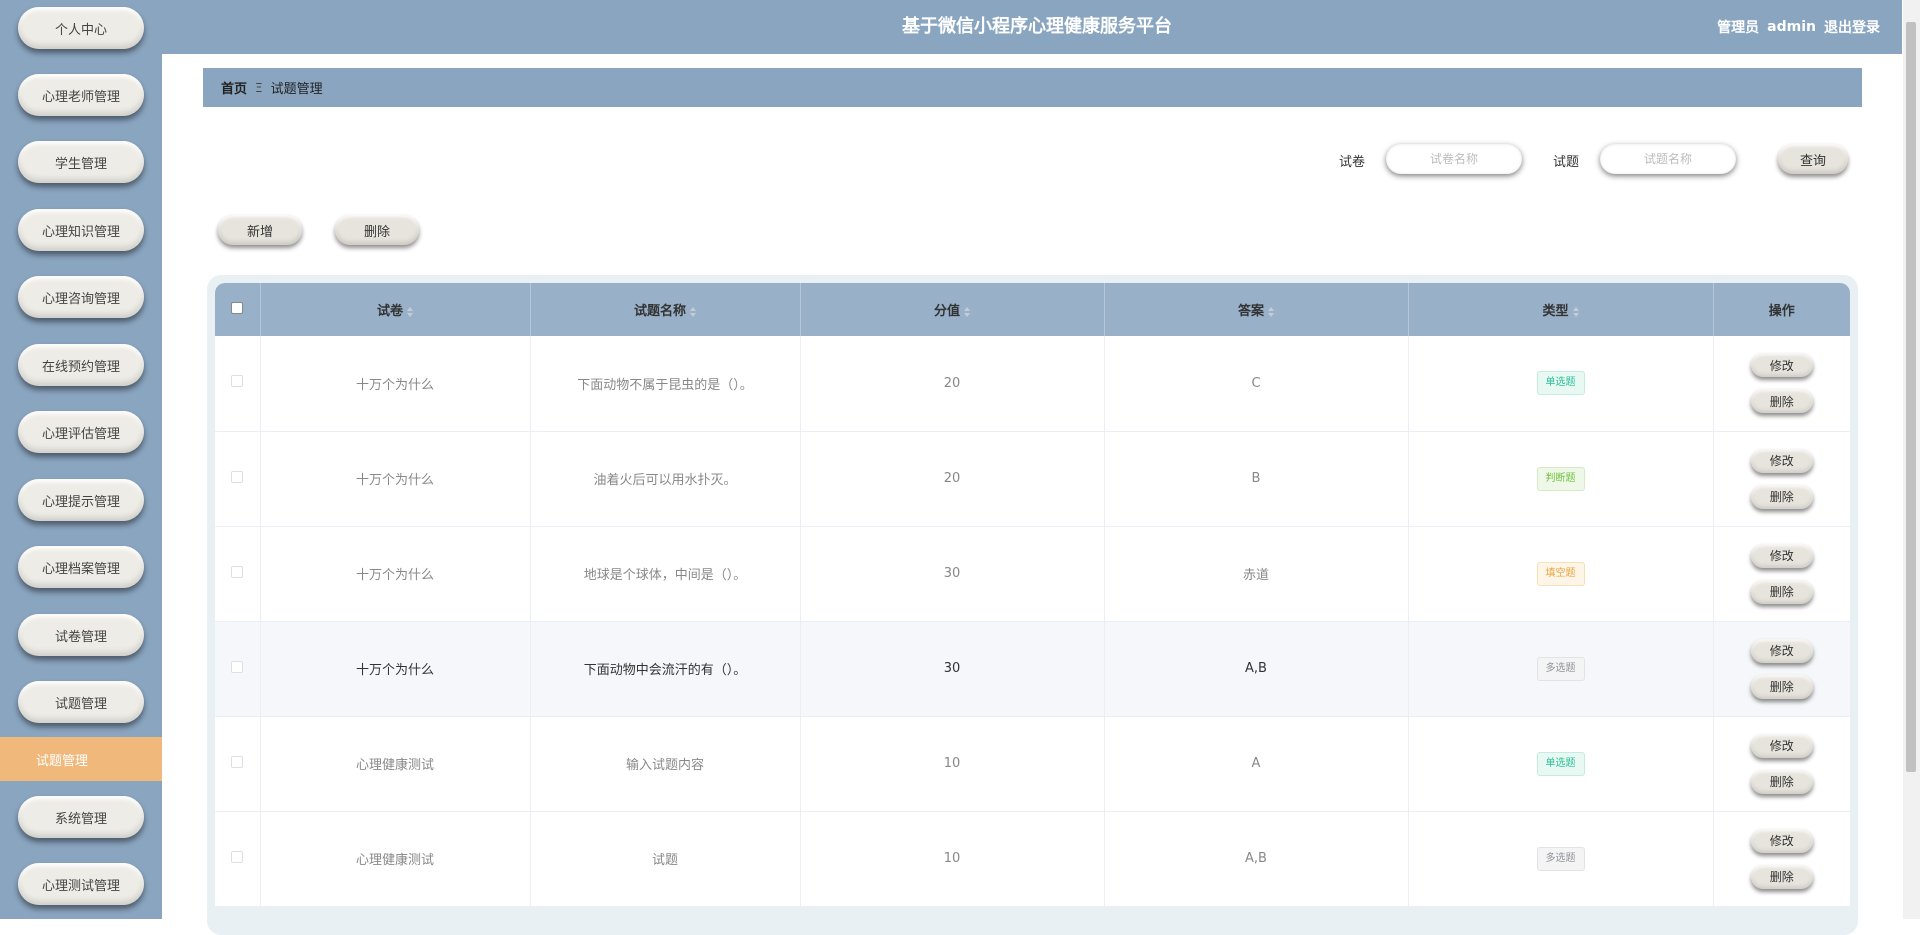  I want to click on role-label: 管理员, so click(1738, 28).